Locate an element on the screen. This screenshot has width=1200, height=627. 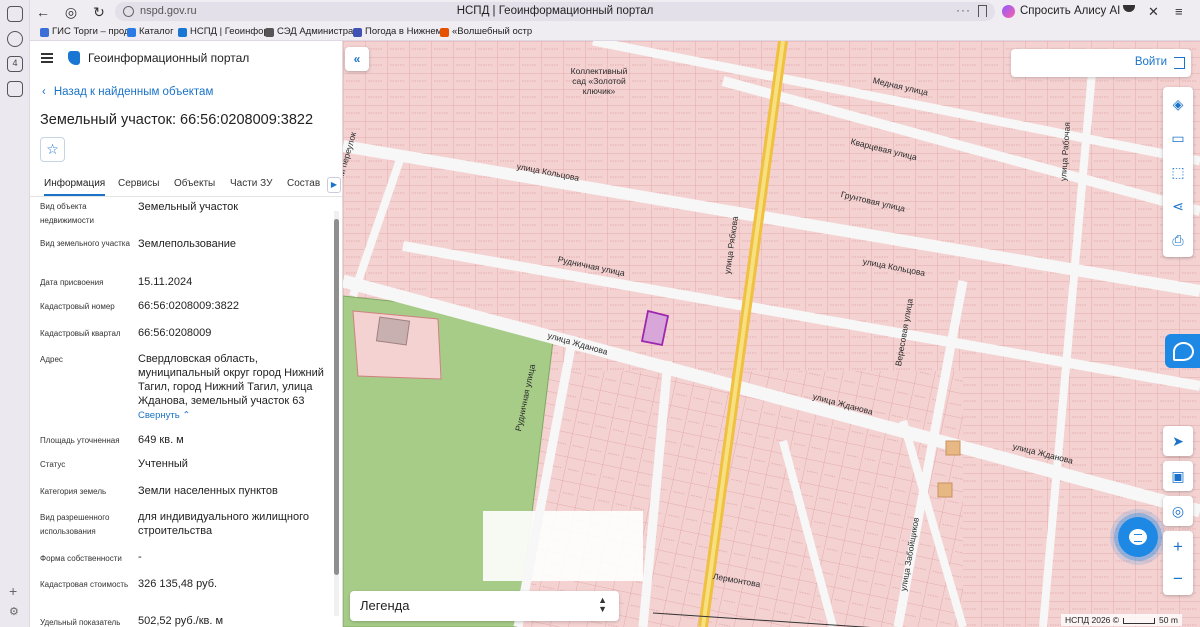
chat-assistant-button is located at coordinates (1138, 537).